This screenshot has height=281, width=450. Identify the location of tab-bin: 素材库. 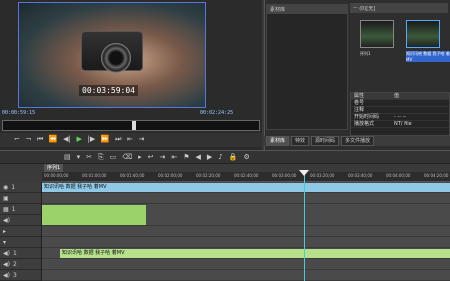
(278, 141).